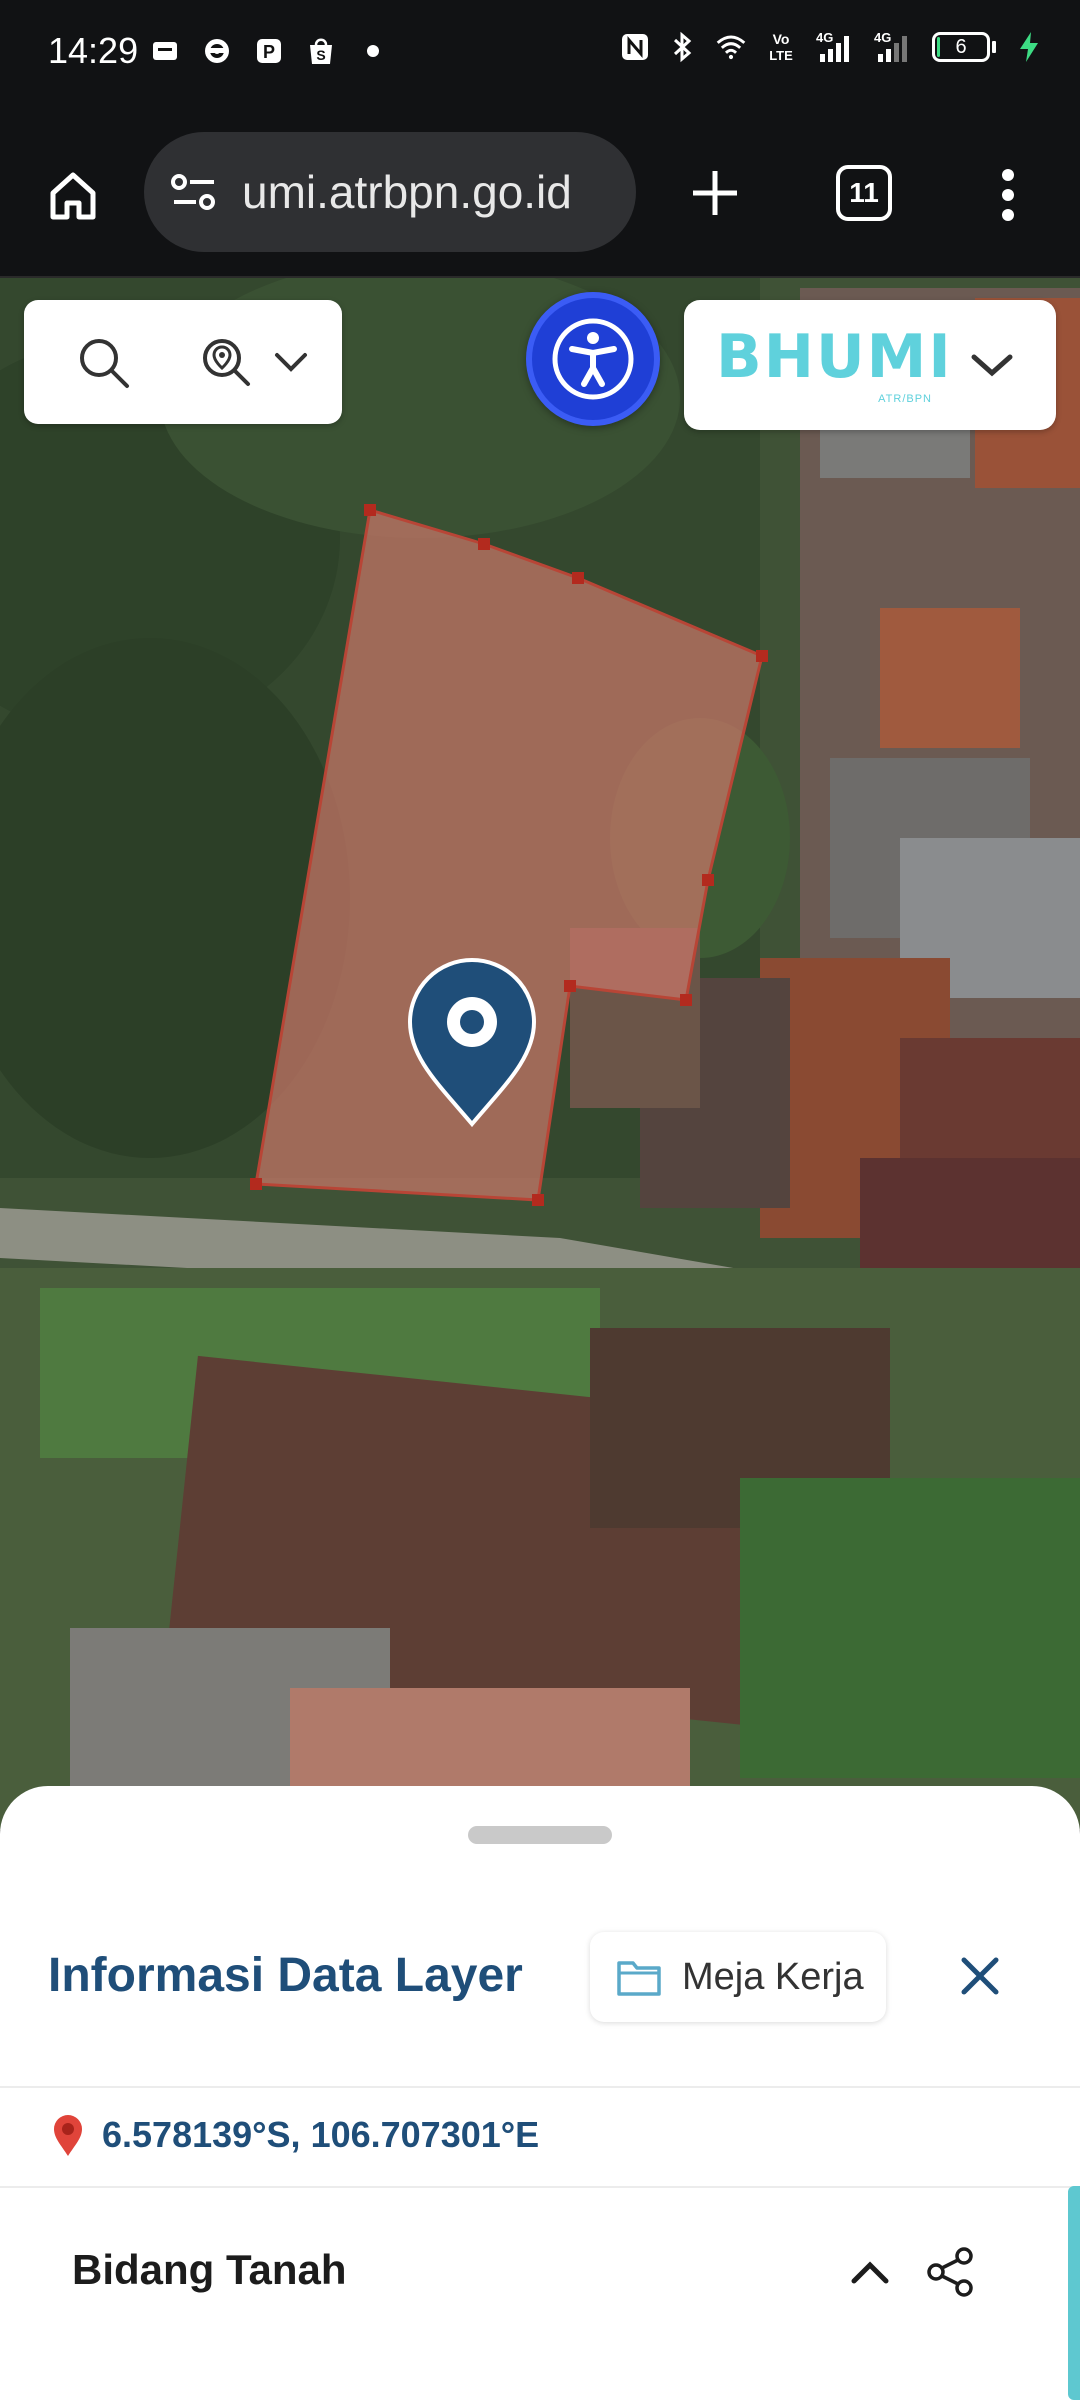  Describe the element at coordinates (285, 1975) in the screenshot. I see `panel-title: Informasi Data Layer` at that location.